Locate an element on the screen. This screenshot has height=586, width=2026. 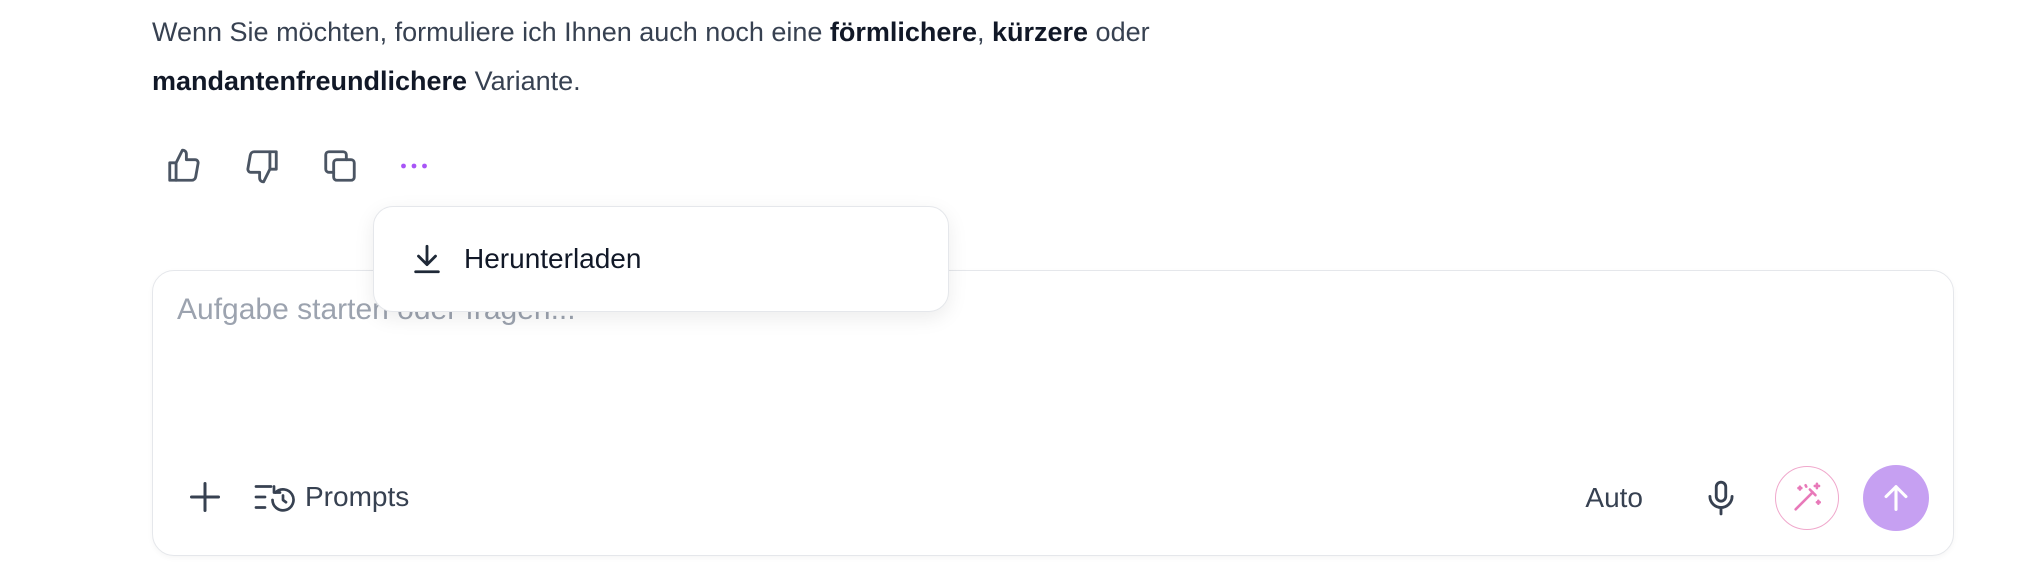
message-actions is located at coordinates (297, 166).